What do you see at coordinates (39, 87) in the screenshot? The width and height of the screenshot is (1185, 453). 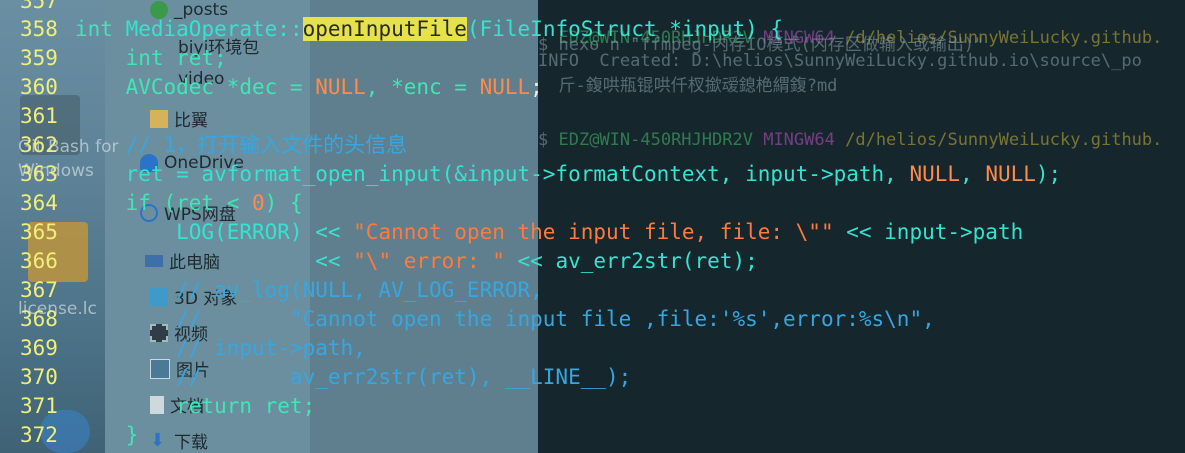 I see `line-number: 360` at bounding box center [39, 87].